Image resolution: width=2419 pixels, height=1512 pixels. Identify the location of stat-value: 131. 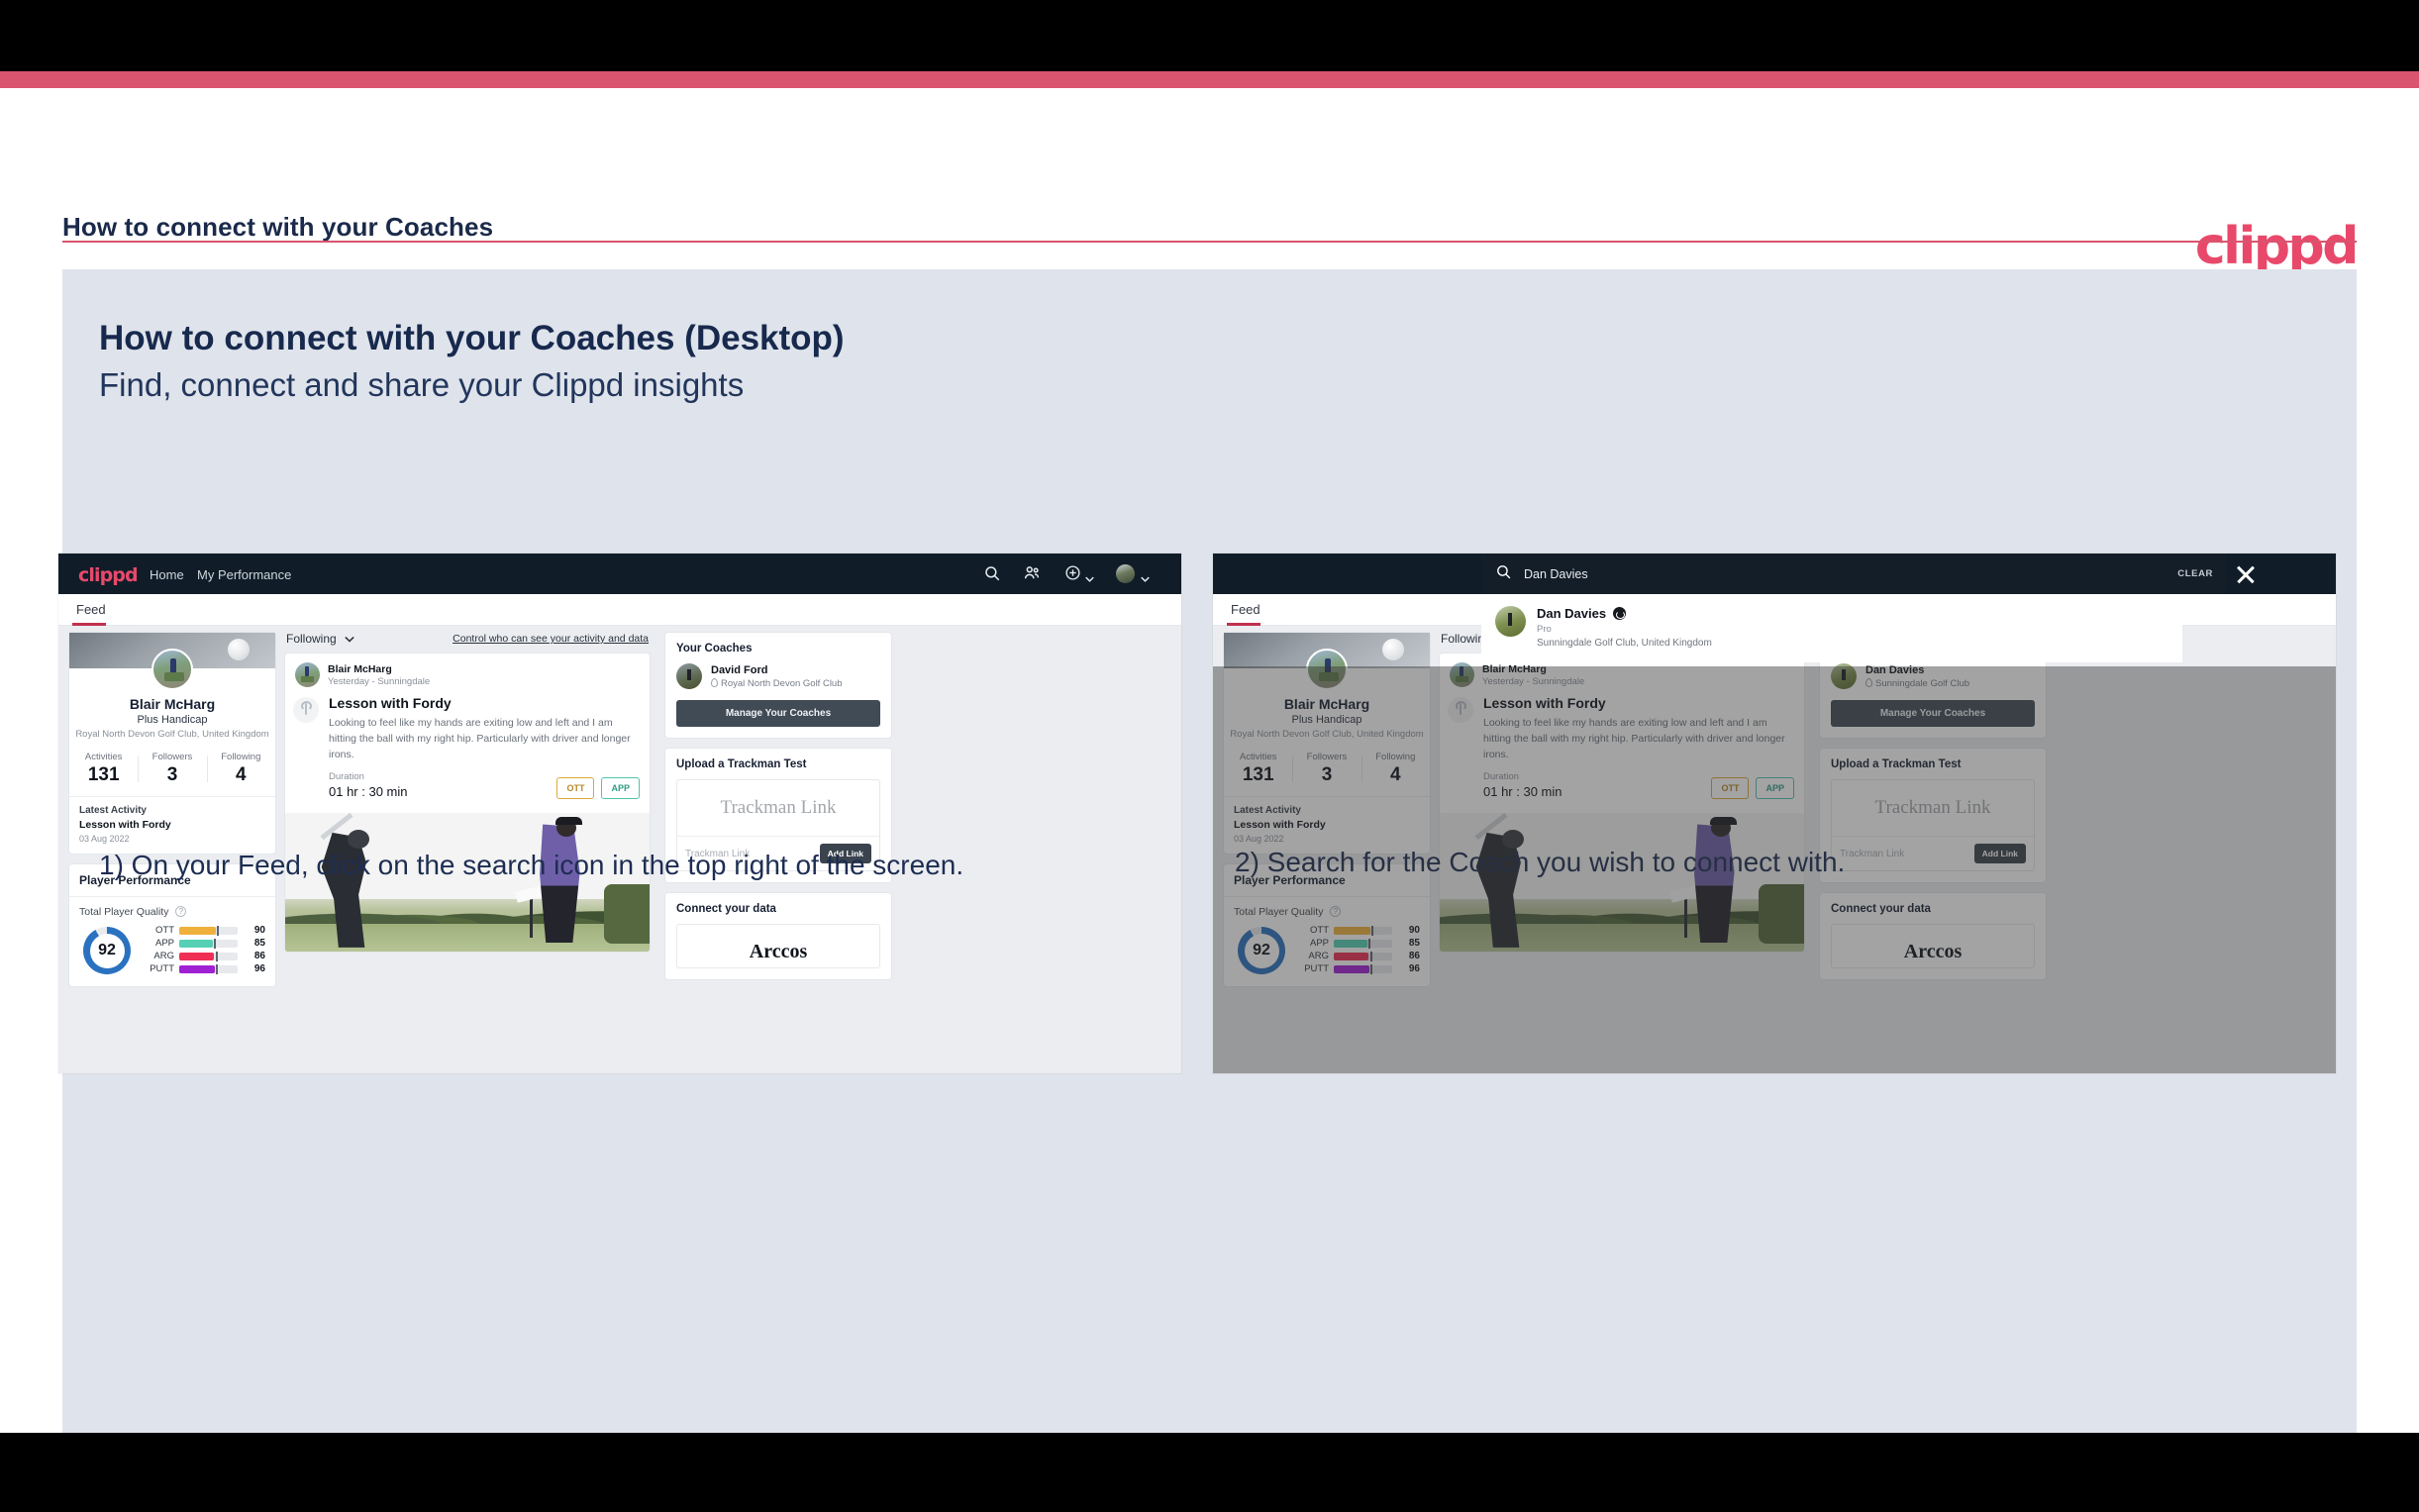
(103, 774).